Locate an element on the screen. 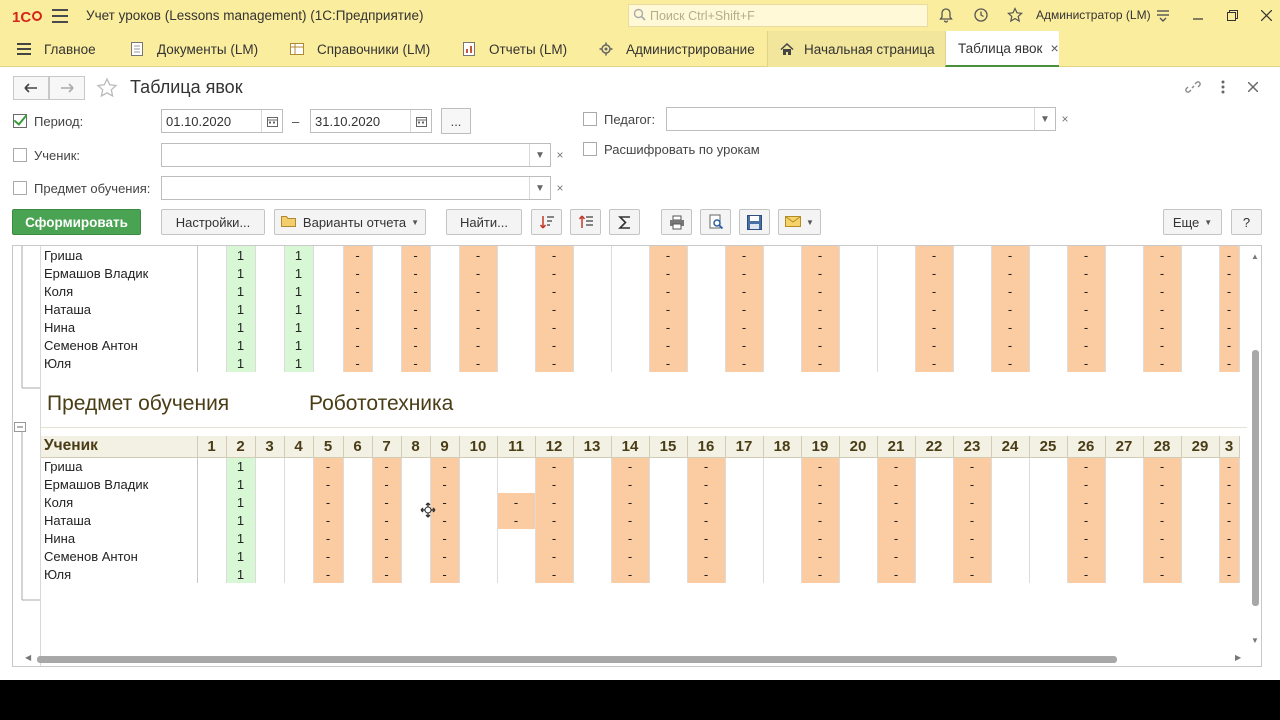 The width and height of the screenshot is (1280, 720). vertical-scrollbar: ▲ ▼ is located at coordinates (1255, 456).